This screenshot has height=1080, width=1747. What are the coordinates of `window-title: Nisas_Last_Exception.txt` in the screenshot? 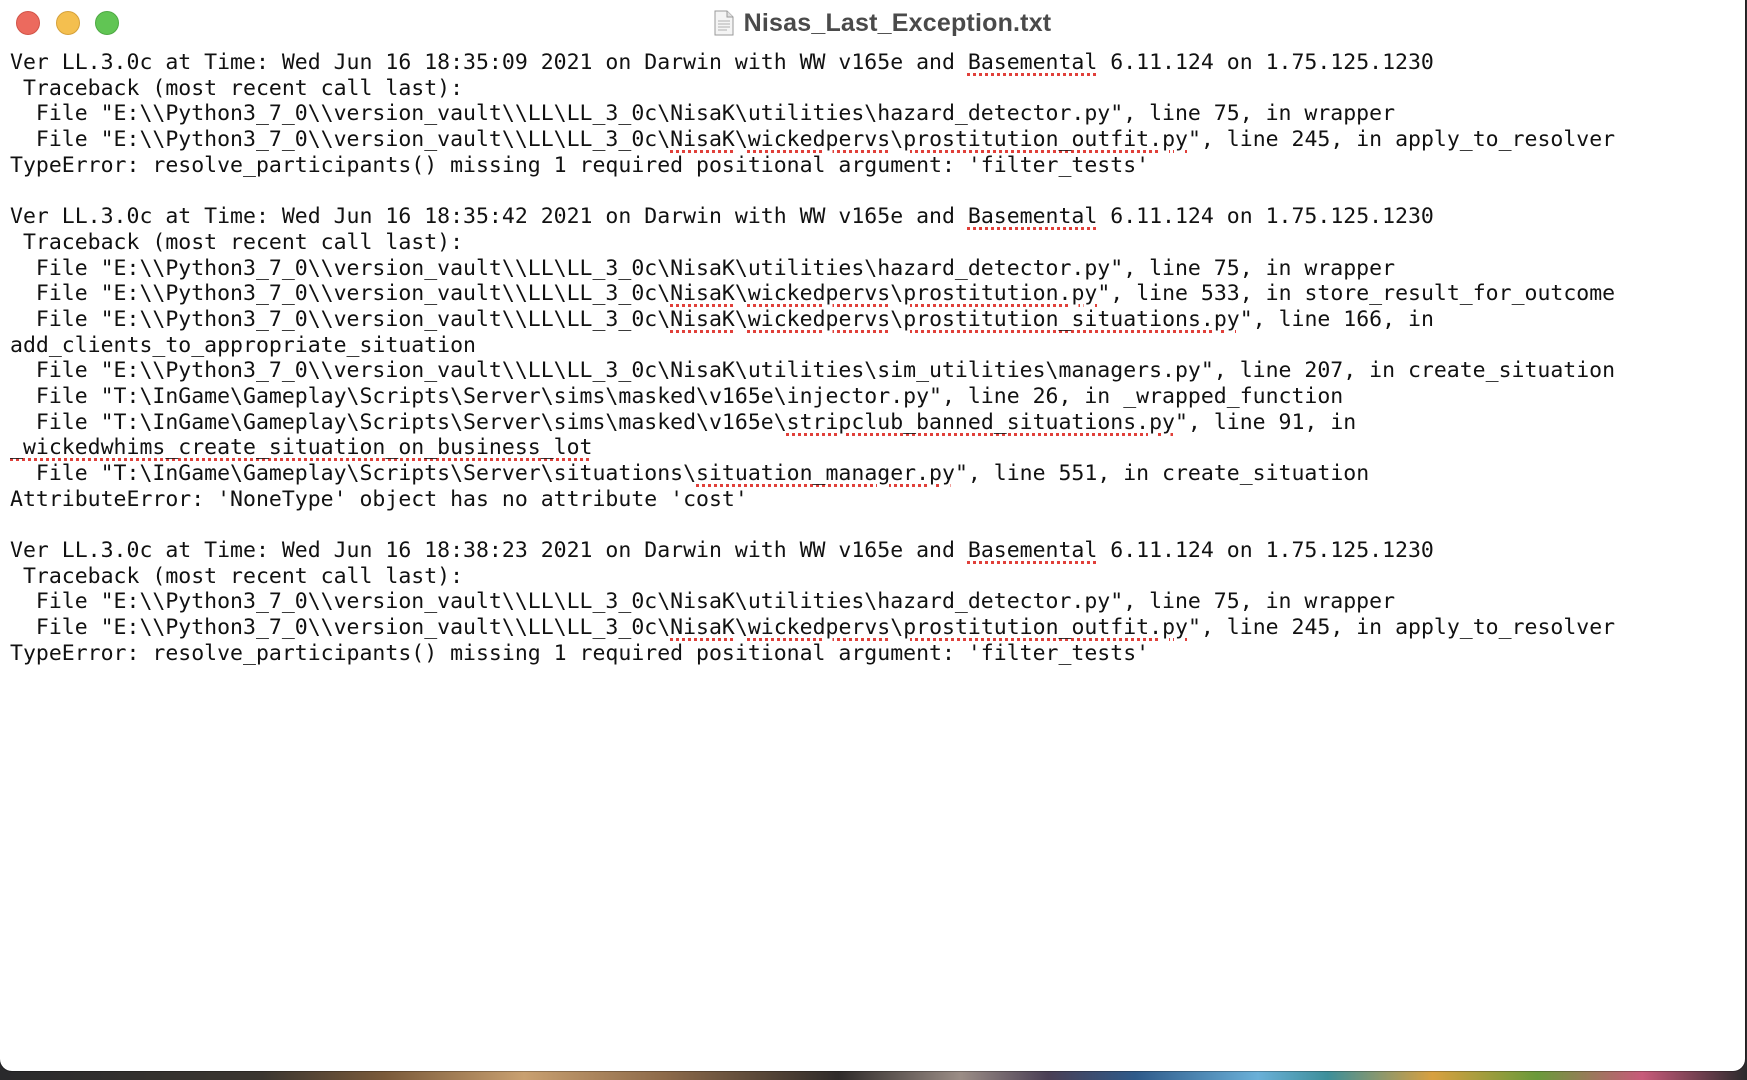 It's located at (897, 22).